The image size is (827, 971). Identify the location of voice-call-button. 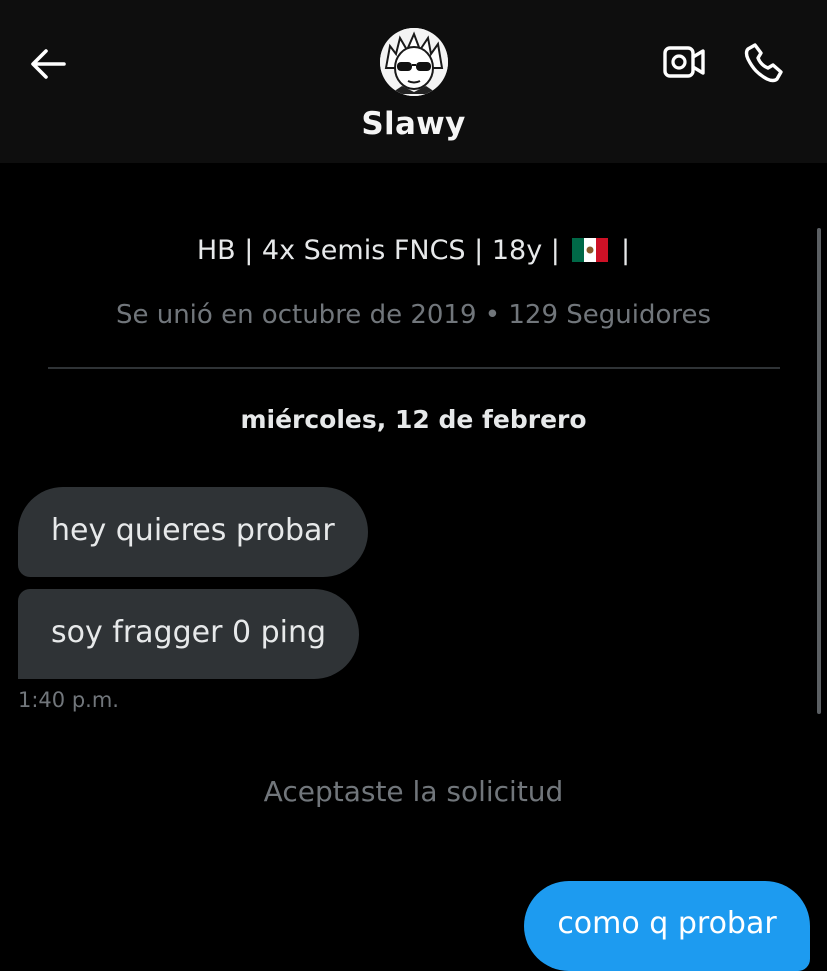
(764, 62).